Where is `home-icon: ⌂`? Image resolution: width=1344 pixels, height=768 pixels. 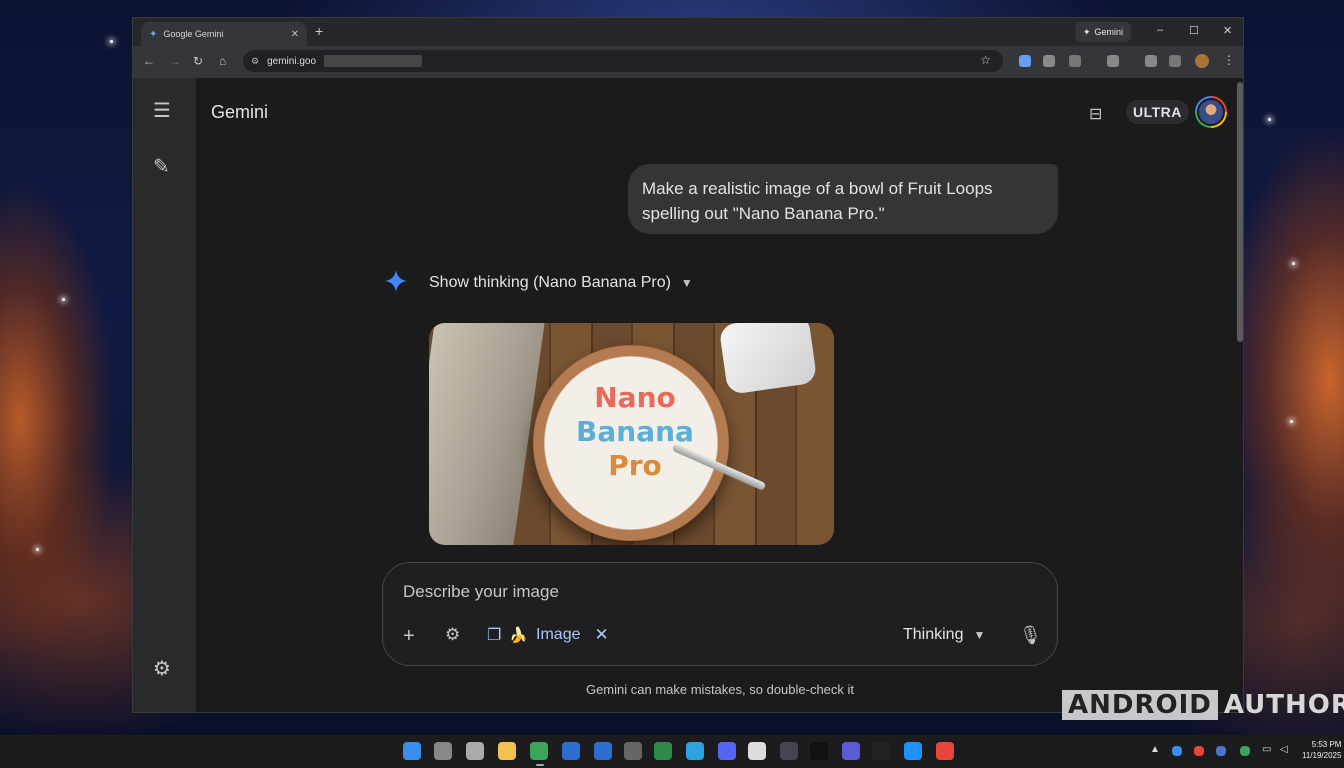 home-icon: ⌂ is located at coordinates (222, 61).